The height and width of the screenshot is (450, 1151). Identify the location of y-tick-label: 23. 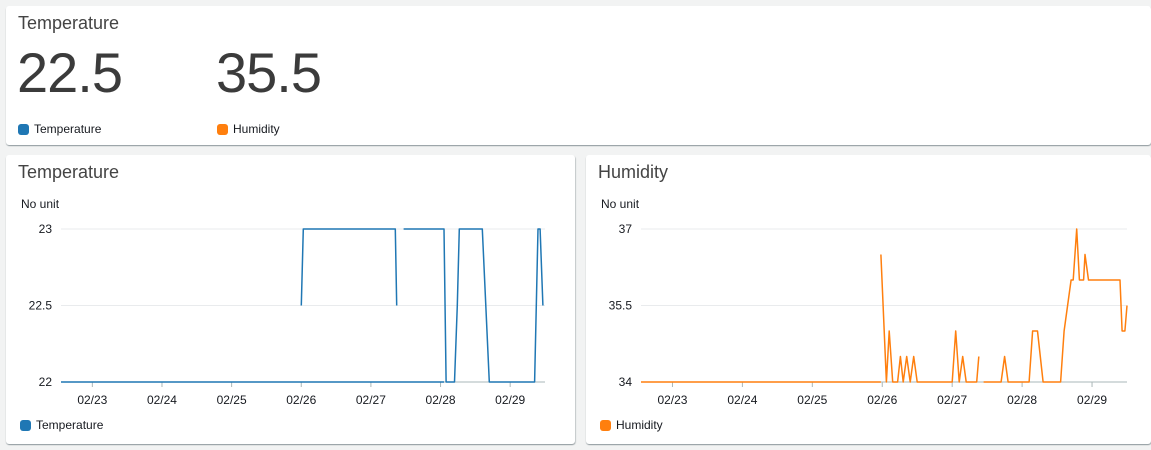
(46, 229).